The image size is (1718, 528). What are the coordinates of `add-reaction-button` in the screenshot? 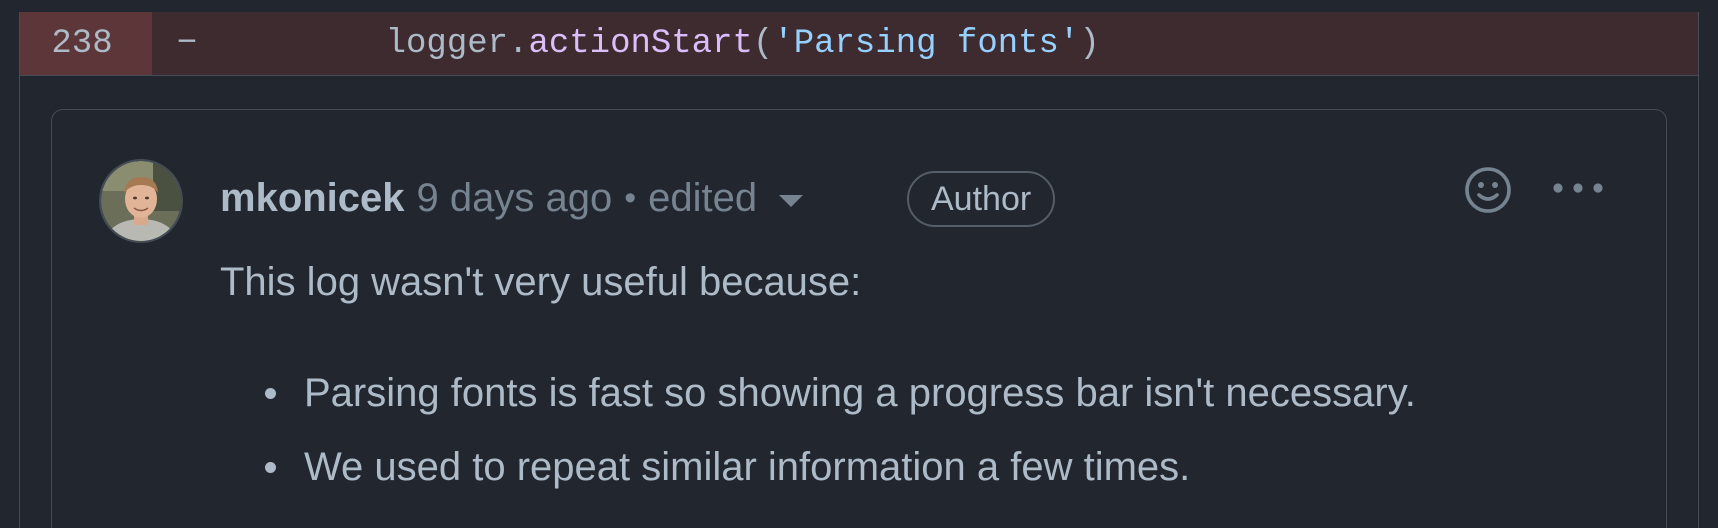 It's located at (1488, 190).